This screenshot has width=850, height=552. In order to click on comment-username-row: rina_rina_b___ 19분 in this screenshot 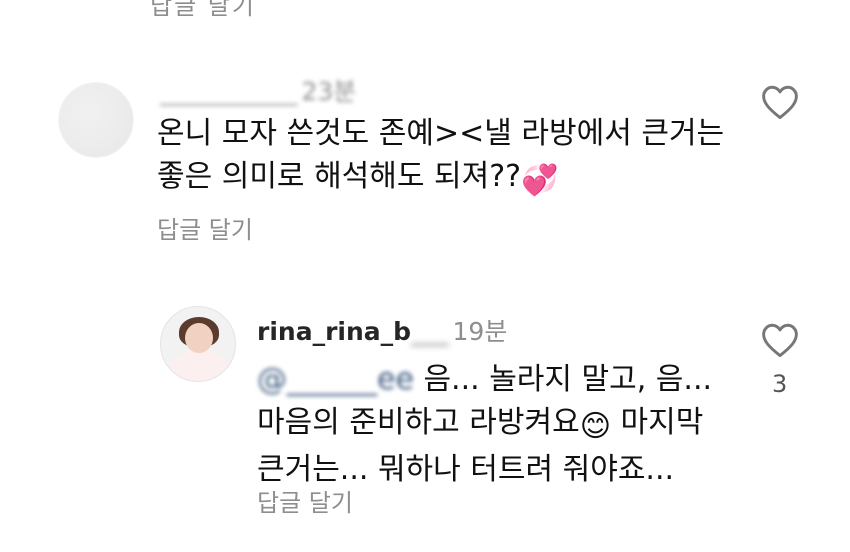, I will do `click(382, 330)`.